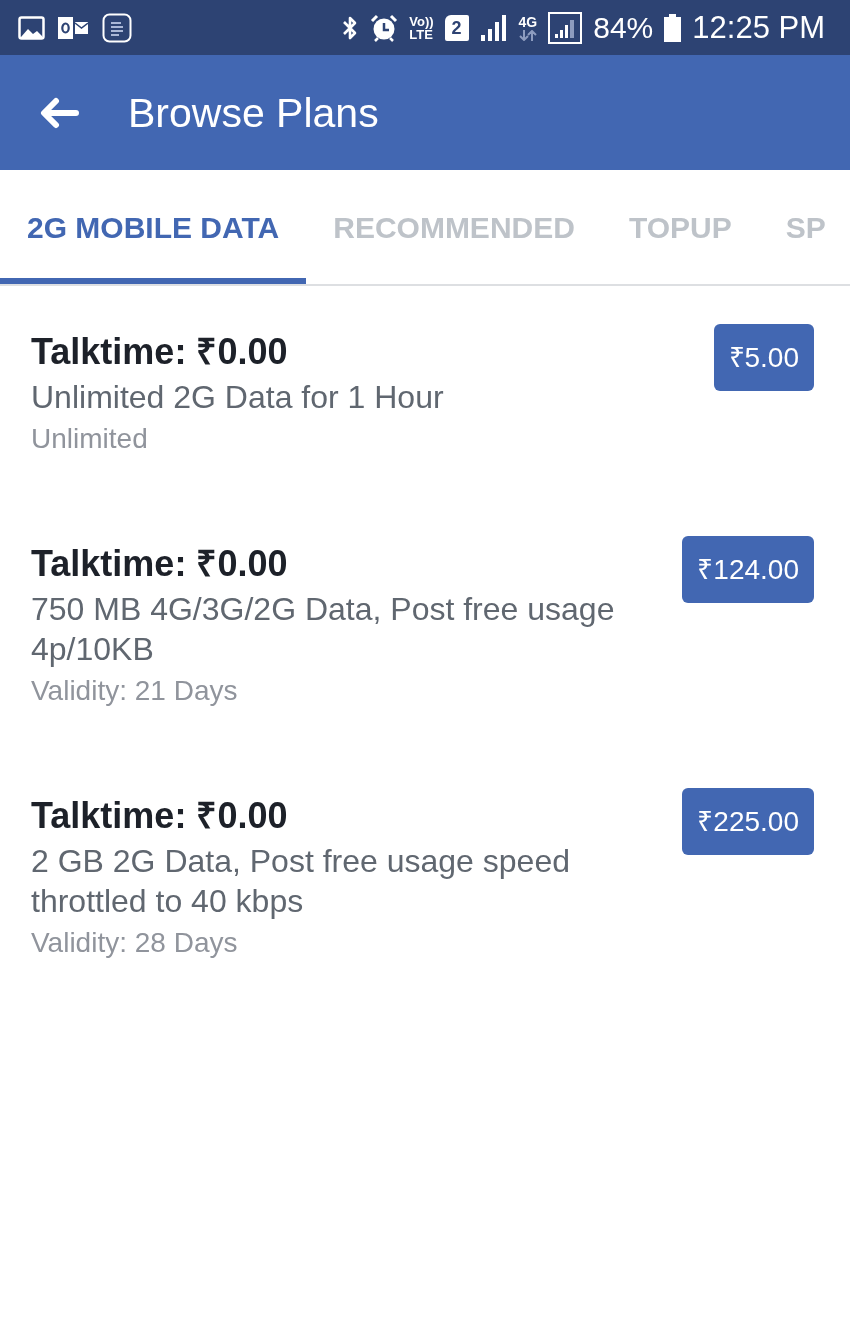 The width and height of the screenshot is (850, 1331). Describe the element at coordinates (758, 27) in the screenshot. I see `clock-time: 12:25 PM` at that location.